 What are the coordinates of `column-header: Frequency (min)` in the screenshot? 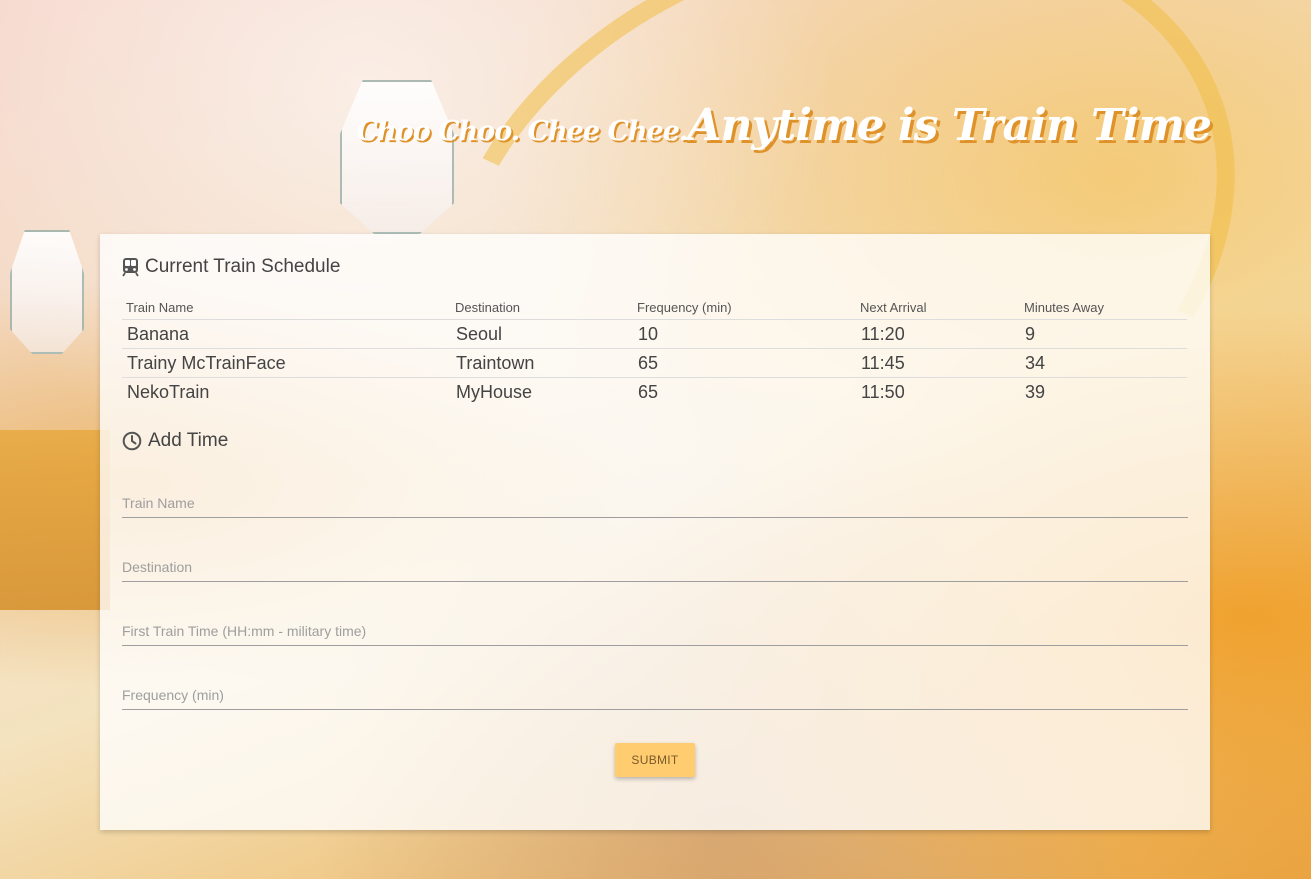 It's located at (744, 309).